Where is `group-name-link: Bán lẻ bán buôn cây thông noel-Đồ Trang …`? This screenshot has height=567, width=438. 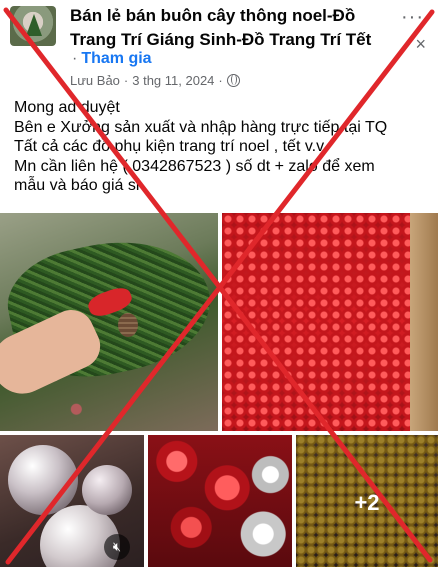 group-name-link: Bán lẻ bán buôn cây thông noel-Đồ Trang … is located at coordinates (235, 28).